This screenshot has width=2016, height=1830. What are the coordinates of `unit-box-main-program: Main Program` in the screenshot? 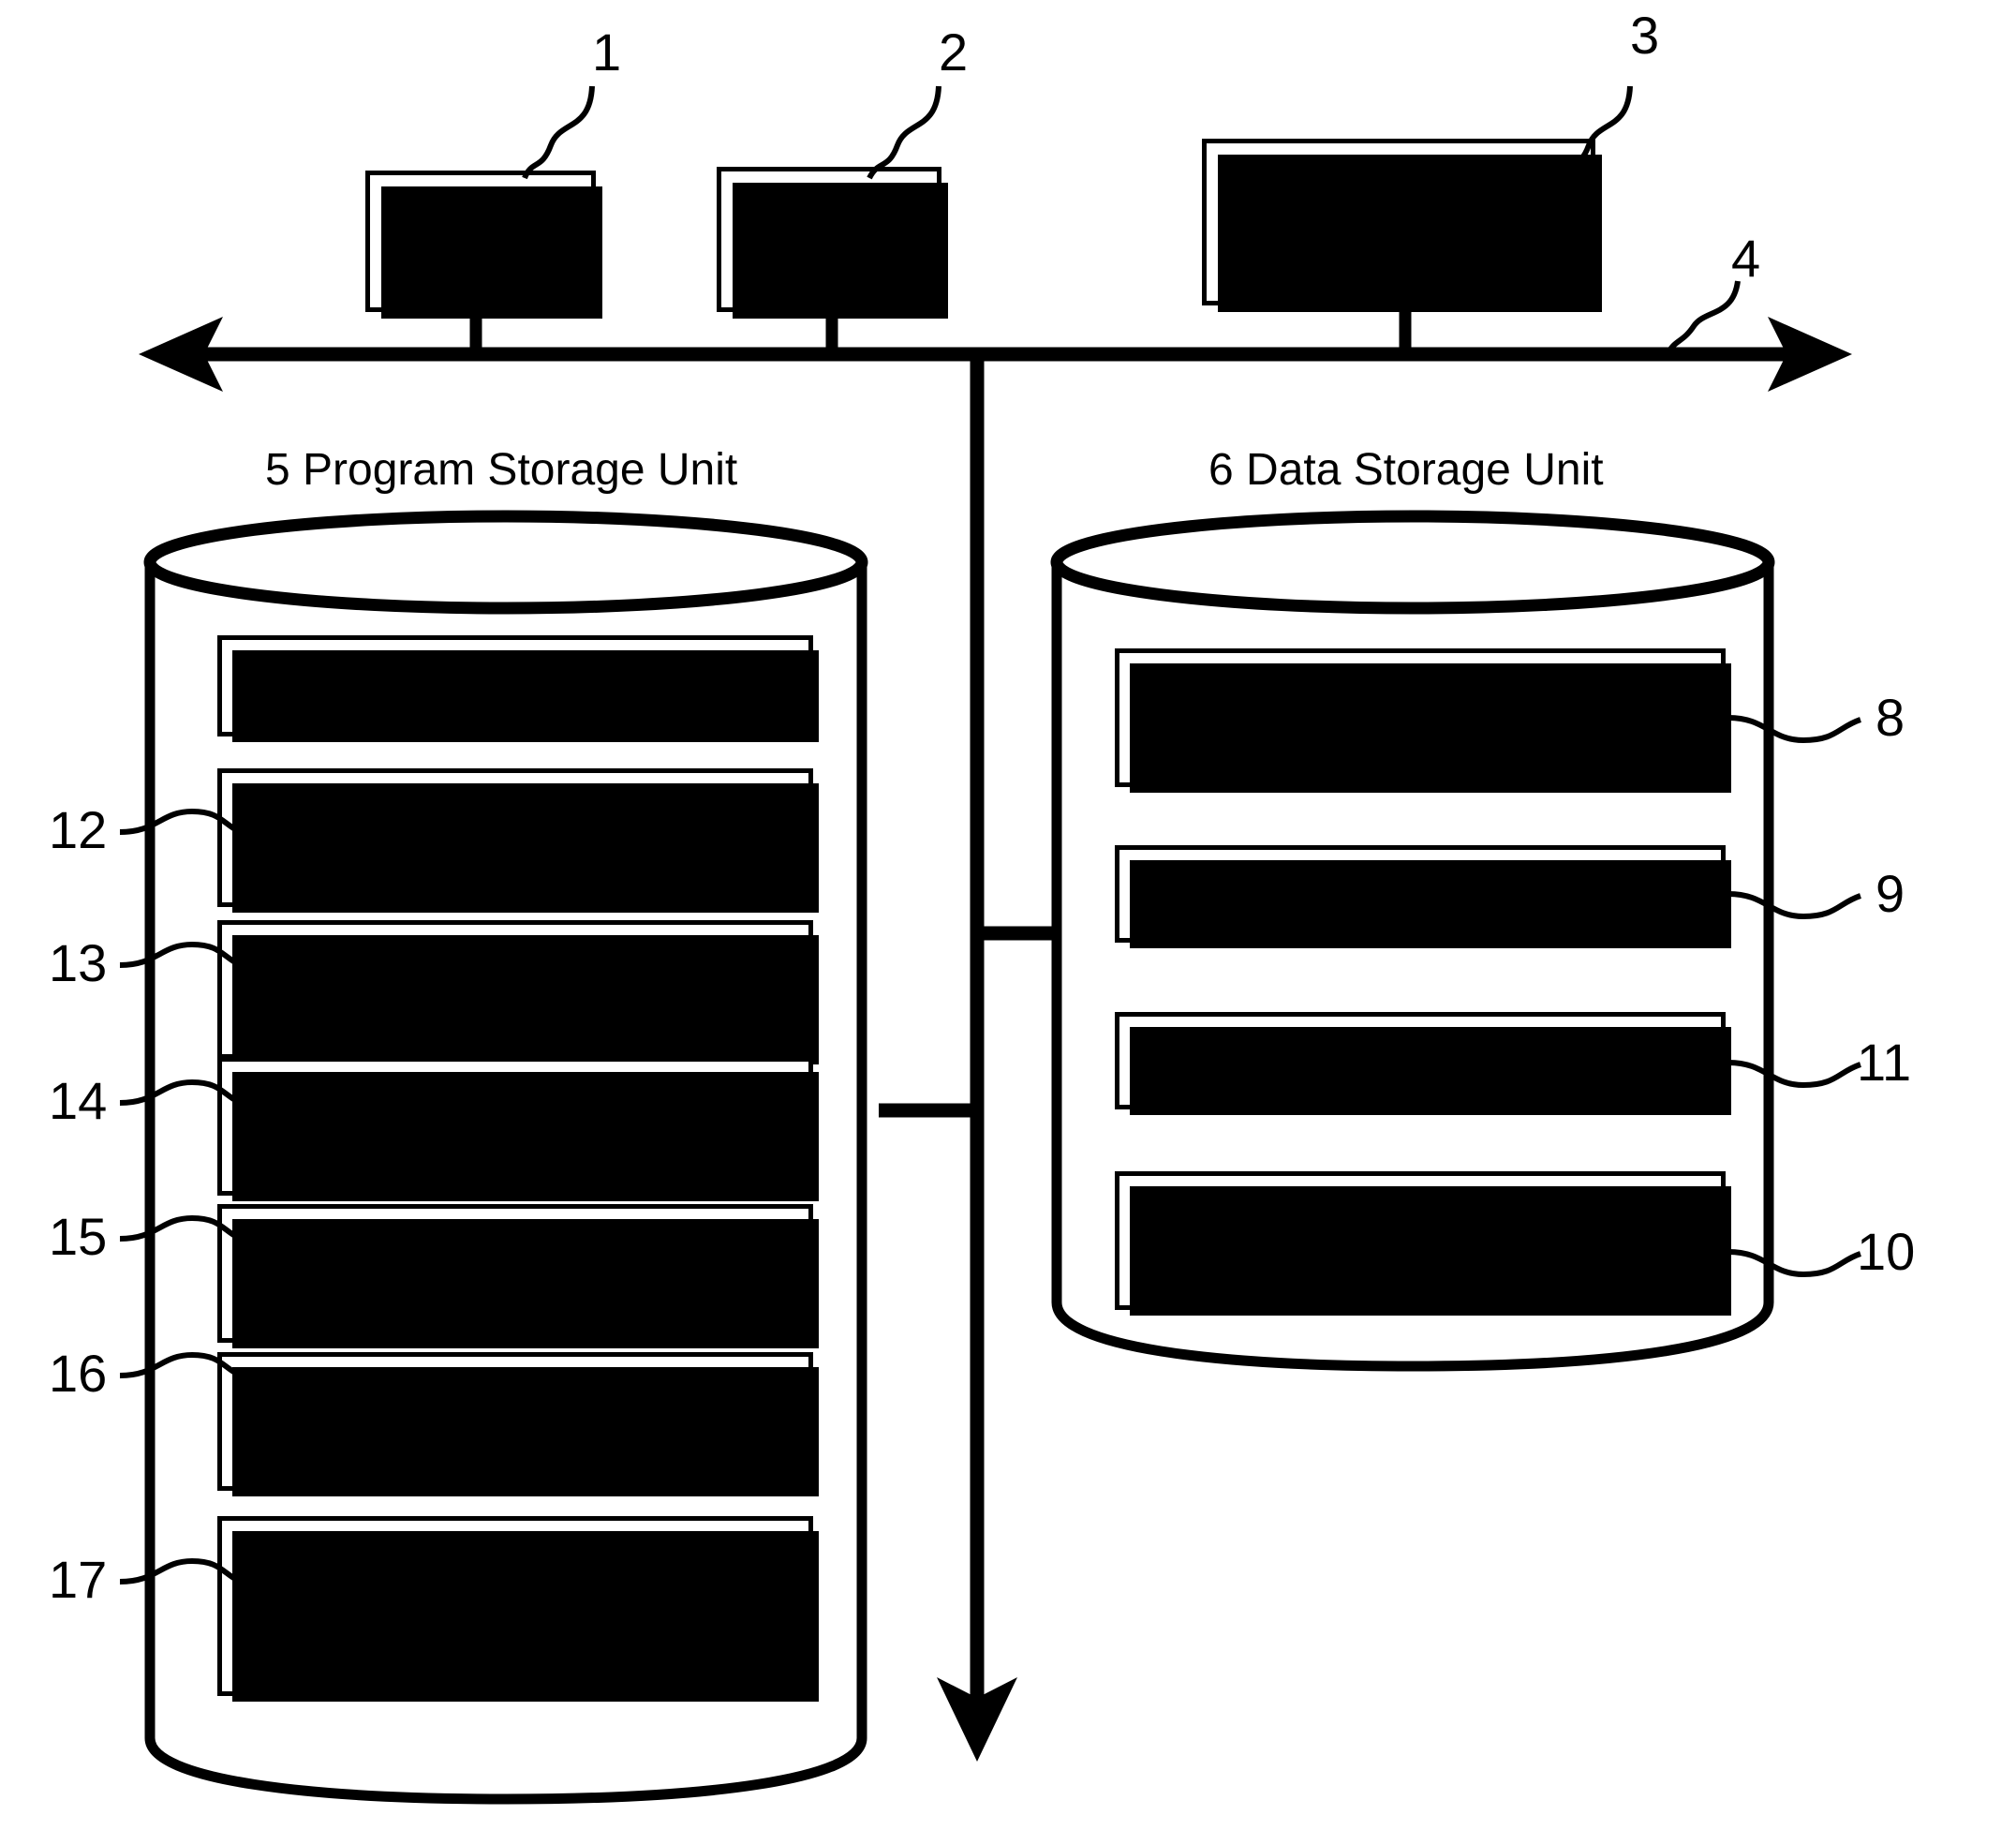 It's located at (518, 688).